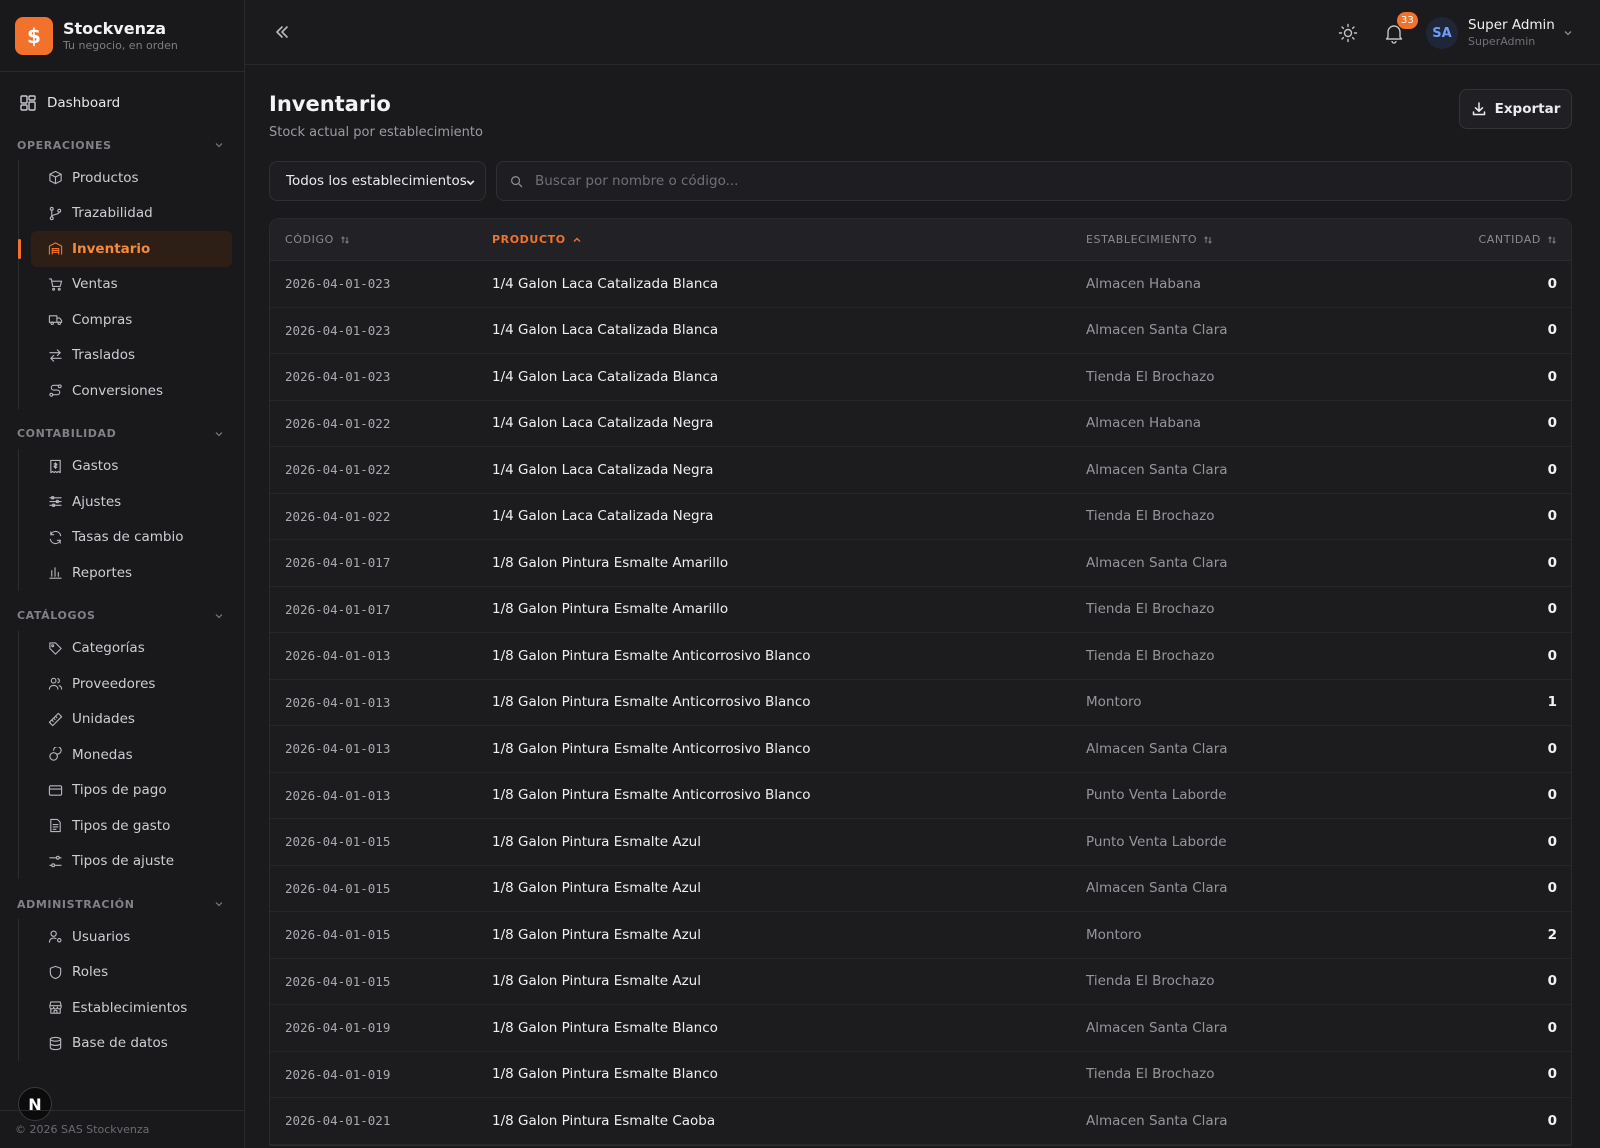 Image resolution: width=1600 pixels, height=1148 pixels. I want to click on sun-icon, so click(1348, 33).